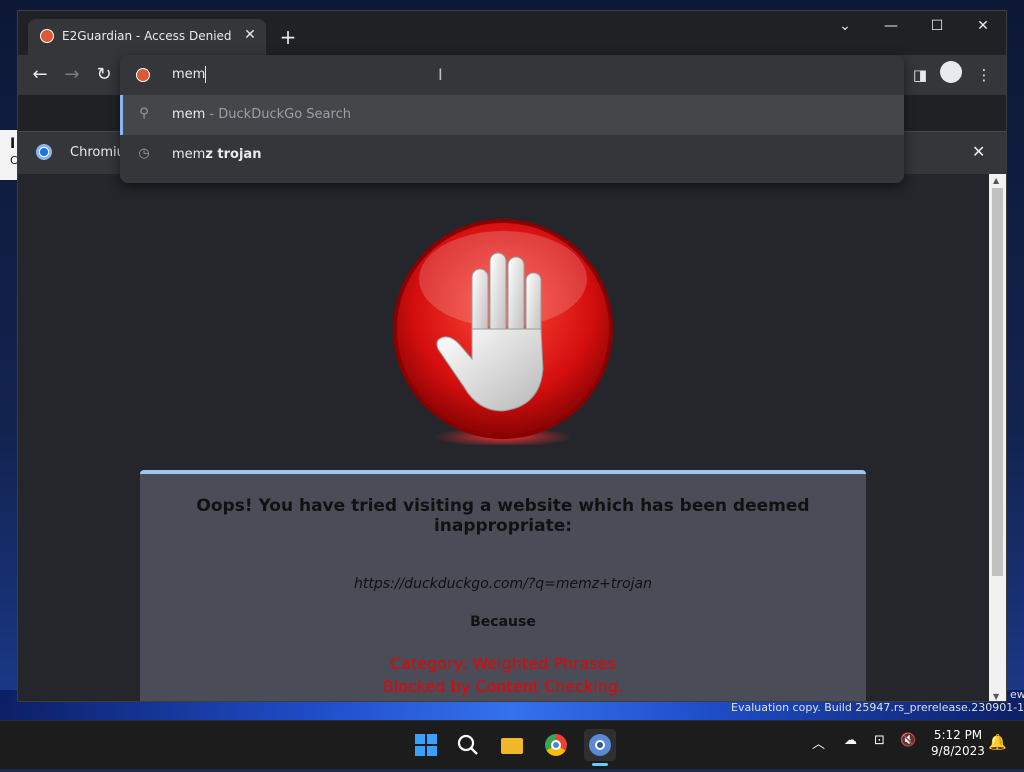  Describe the element at coordinates (97, 152) in the screenshot. I see `infobar-label: Chromiu` at that location.